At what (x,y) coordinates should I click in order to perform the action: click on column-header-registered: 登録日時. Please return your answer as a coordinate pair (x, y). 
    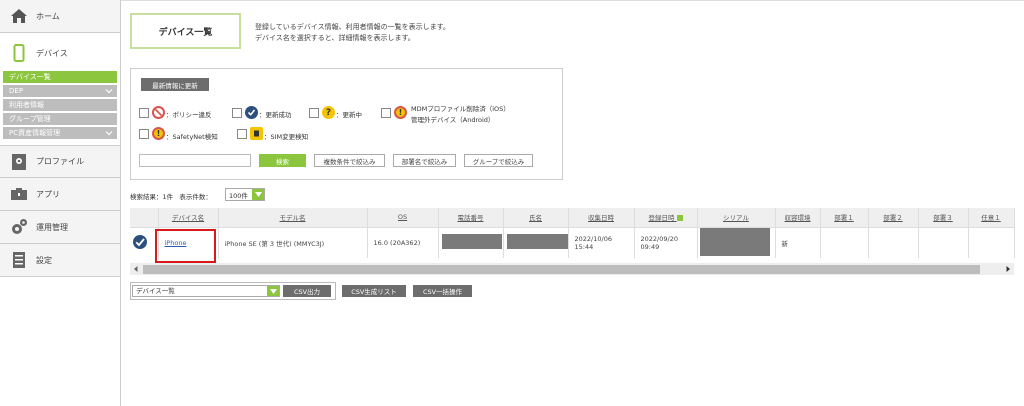
    Looking at the image, I should click on (666, 217).